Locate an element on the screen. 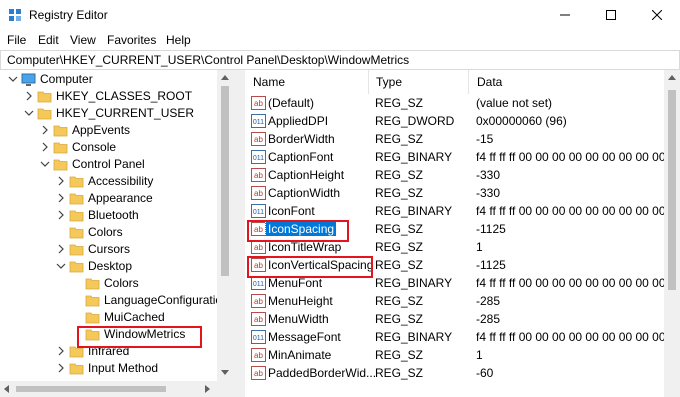 This screenshot has height=397, width=680. value-data: (value not set) is located at coordinates (514, 103).